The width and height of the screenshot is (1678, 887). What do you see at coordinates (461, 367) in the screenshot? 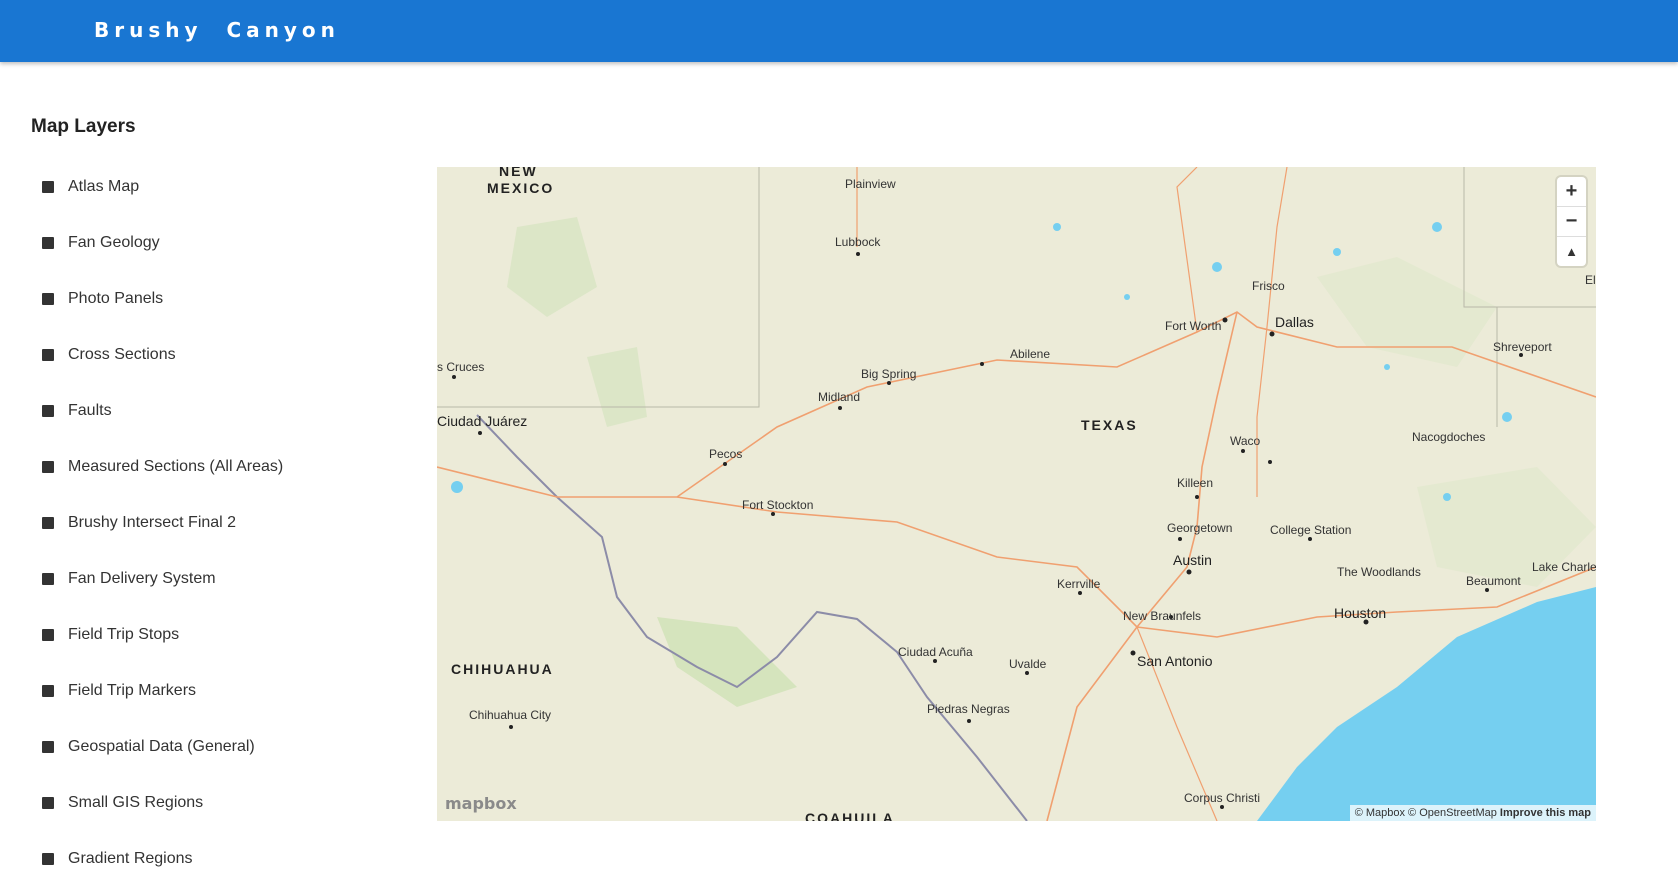
I see `map-label-las-cruces: s Cruces` at bounding box center [461, 367].